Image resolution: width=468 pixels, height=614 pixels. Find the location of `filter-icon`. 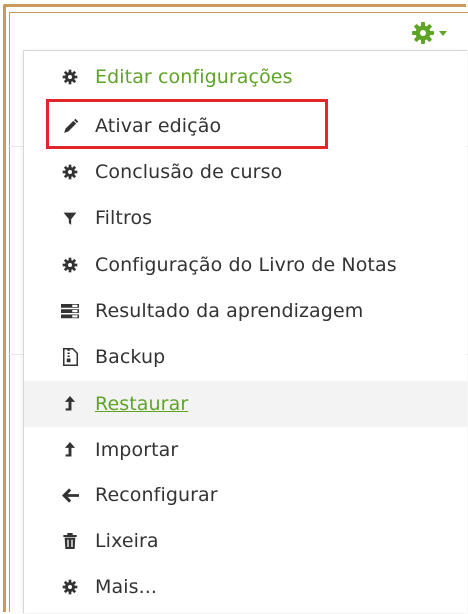

filter-icon is located at coordinates (70, 218).